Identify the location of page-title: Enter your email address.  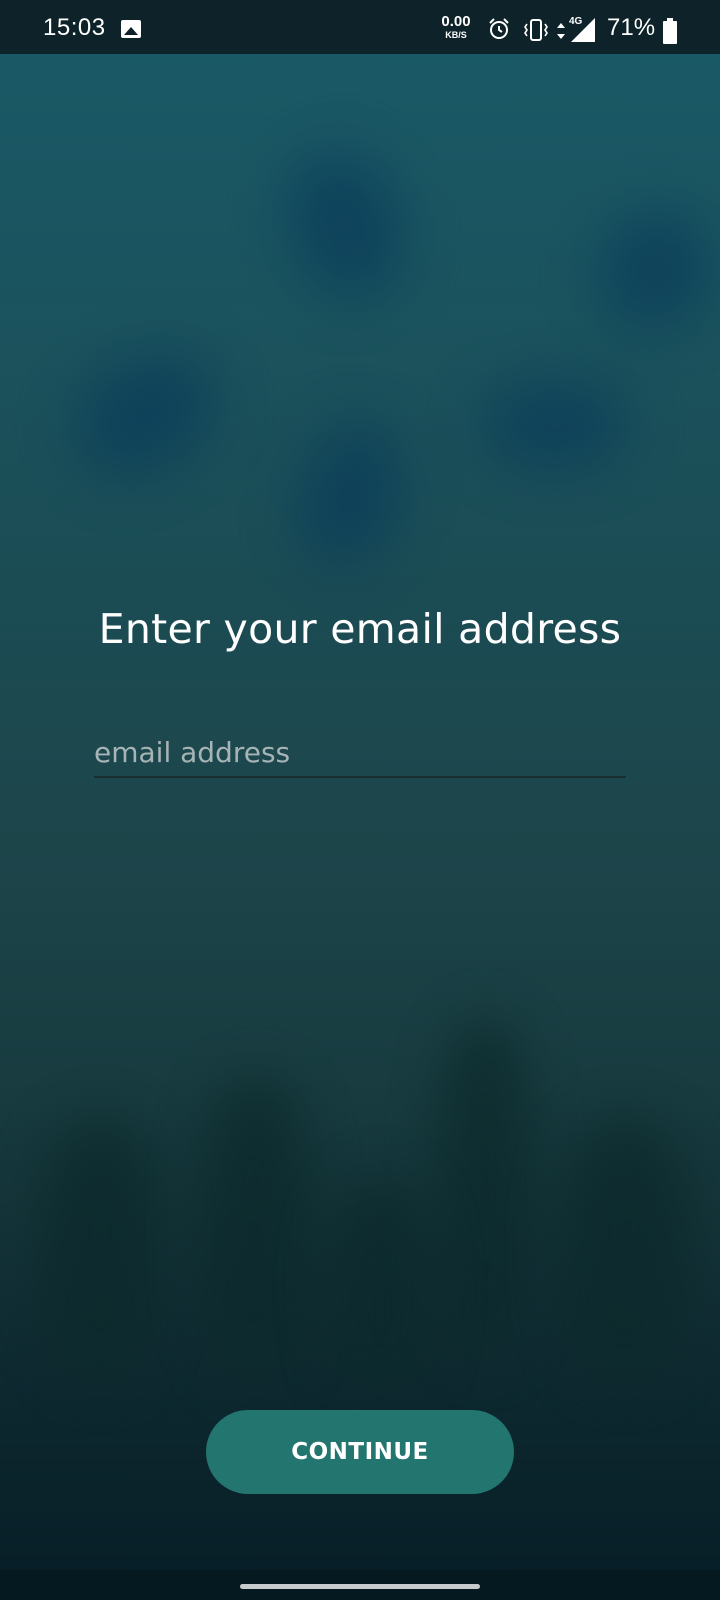
(360, 629).